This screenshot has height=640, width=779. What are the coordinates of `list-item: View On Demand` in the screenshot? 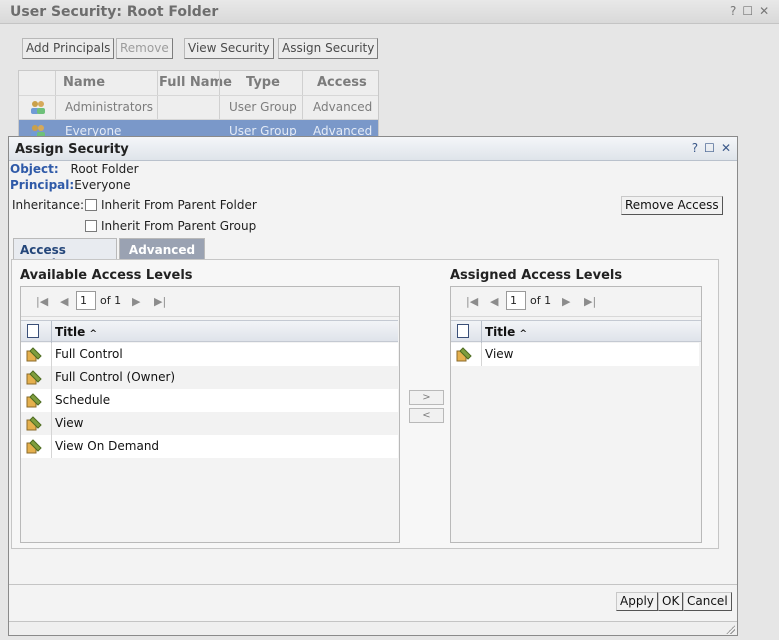 It's located at (209, 446).